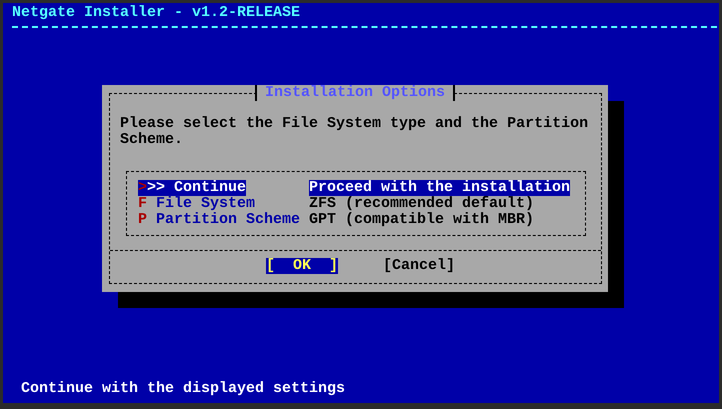 The width and height of the screenshot is (722, 409). Describe the element at coordinates (183, 390) in the screenshot. I see `status-text: Continue with the displayed settings` at that location.